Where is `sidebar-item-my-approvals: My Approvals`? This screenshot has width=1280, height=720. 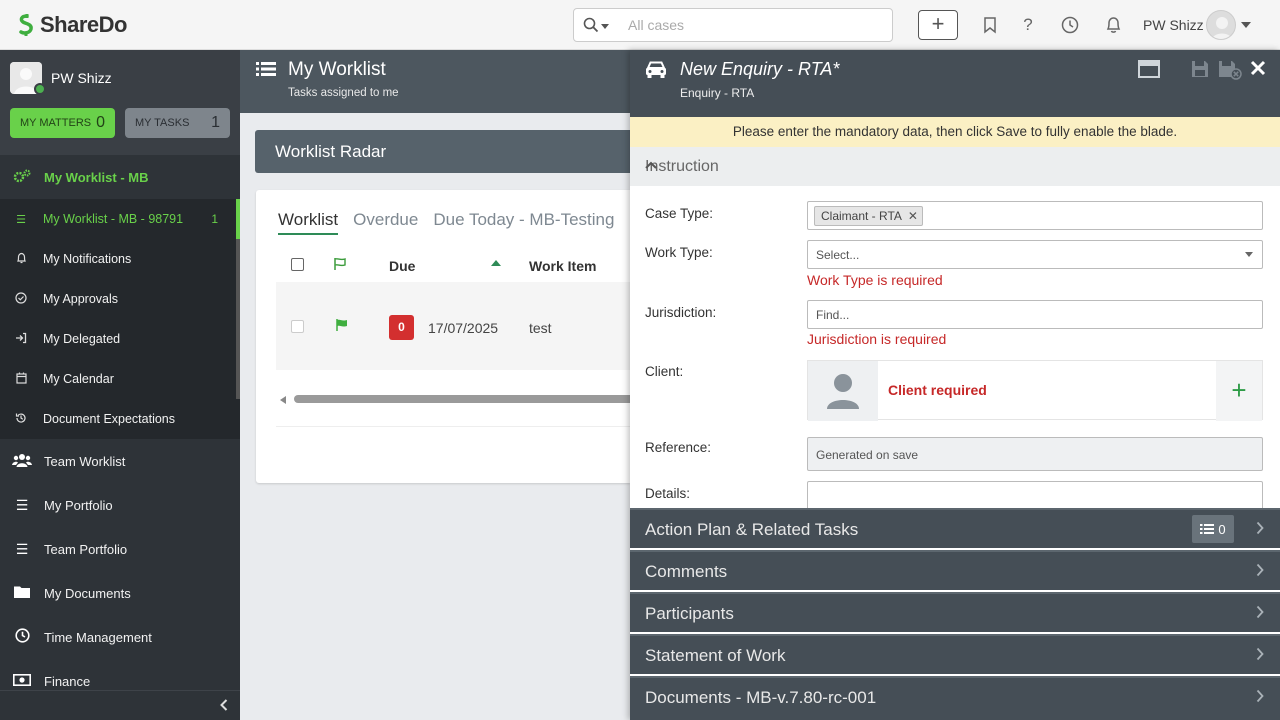 sidebar-item-my-approvals: My Approvals is located at coordinates (120, 299).